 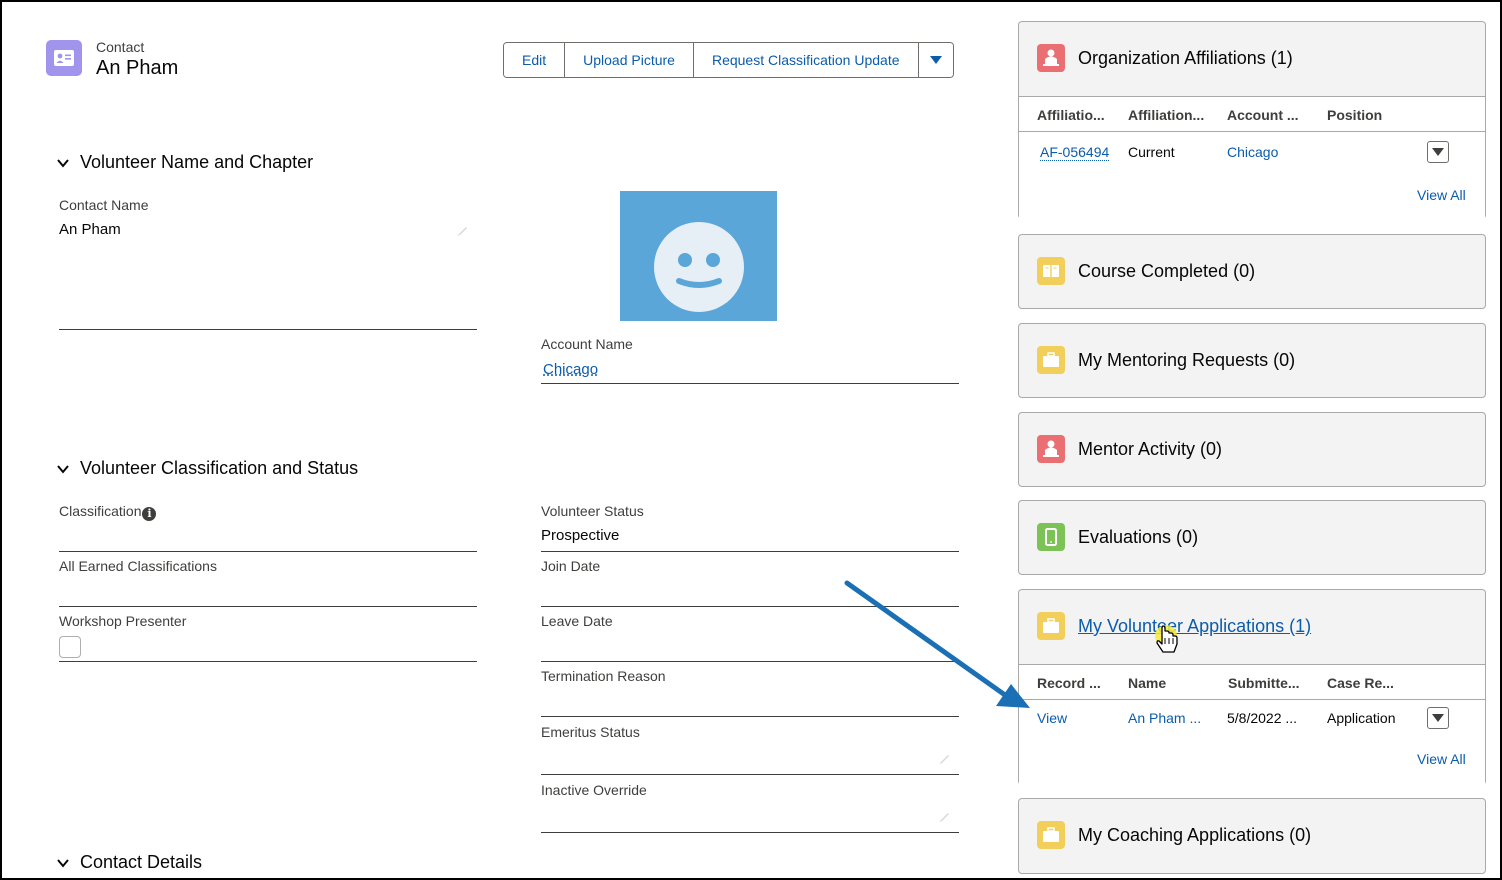 I want to click on related-list-evaluations: Evaluations (0), so click(x=1252, y=537).